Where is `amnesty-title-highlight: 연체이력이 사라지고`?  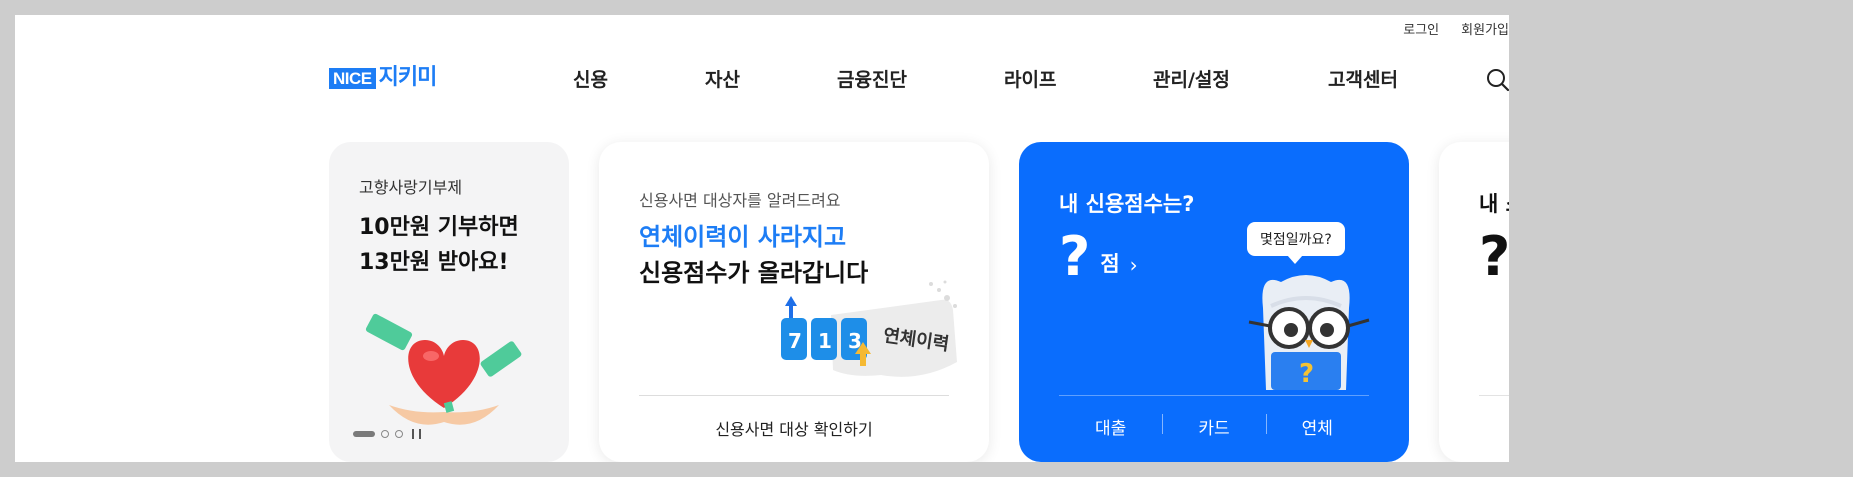
amnesty-title-highlight: 연체이력이 사라지고 is located at coordinates (743, 237).